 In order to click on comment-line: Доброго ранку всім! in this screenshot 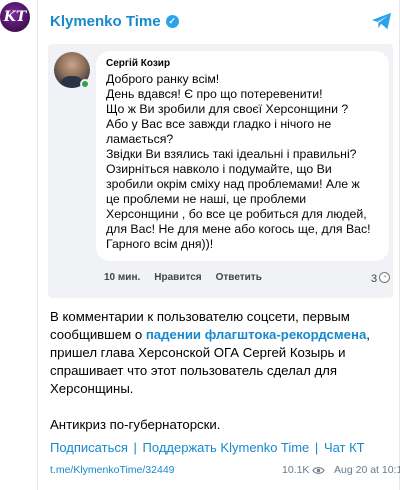, I will do `click(163, 79)`.